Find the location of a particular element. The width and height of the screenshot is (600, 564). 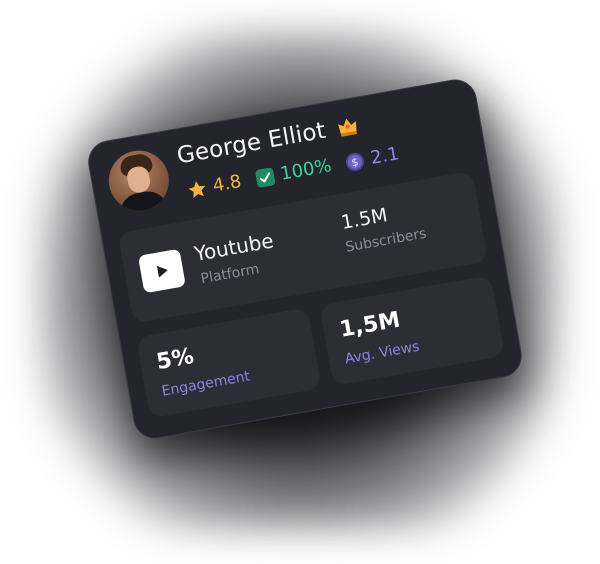

youtube-play-icon is located at coordinates (161, 271).